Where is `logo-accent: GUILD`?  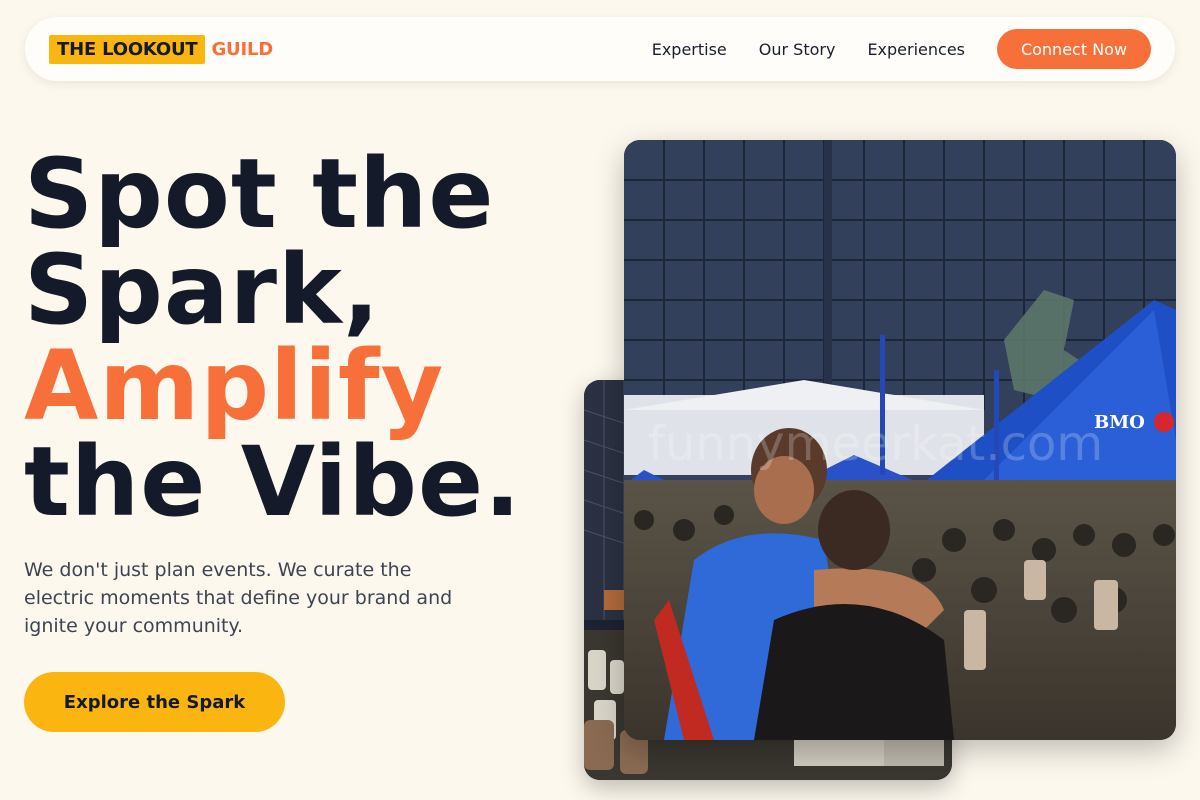
logo-accent: GUILD is located at coordinates (242, 49).